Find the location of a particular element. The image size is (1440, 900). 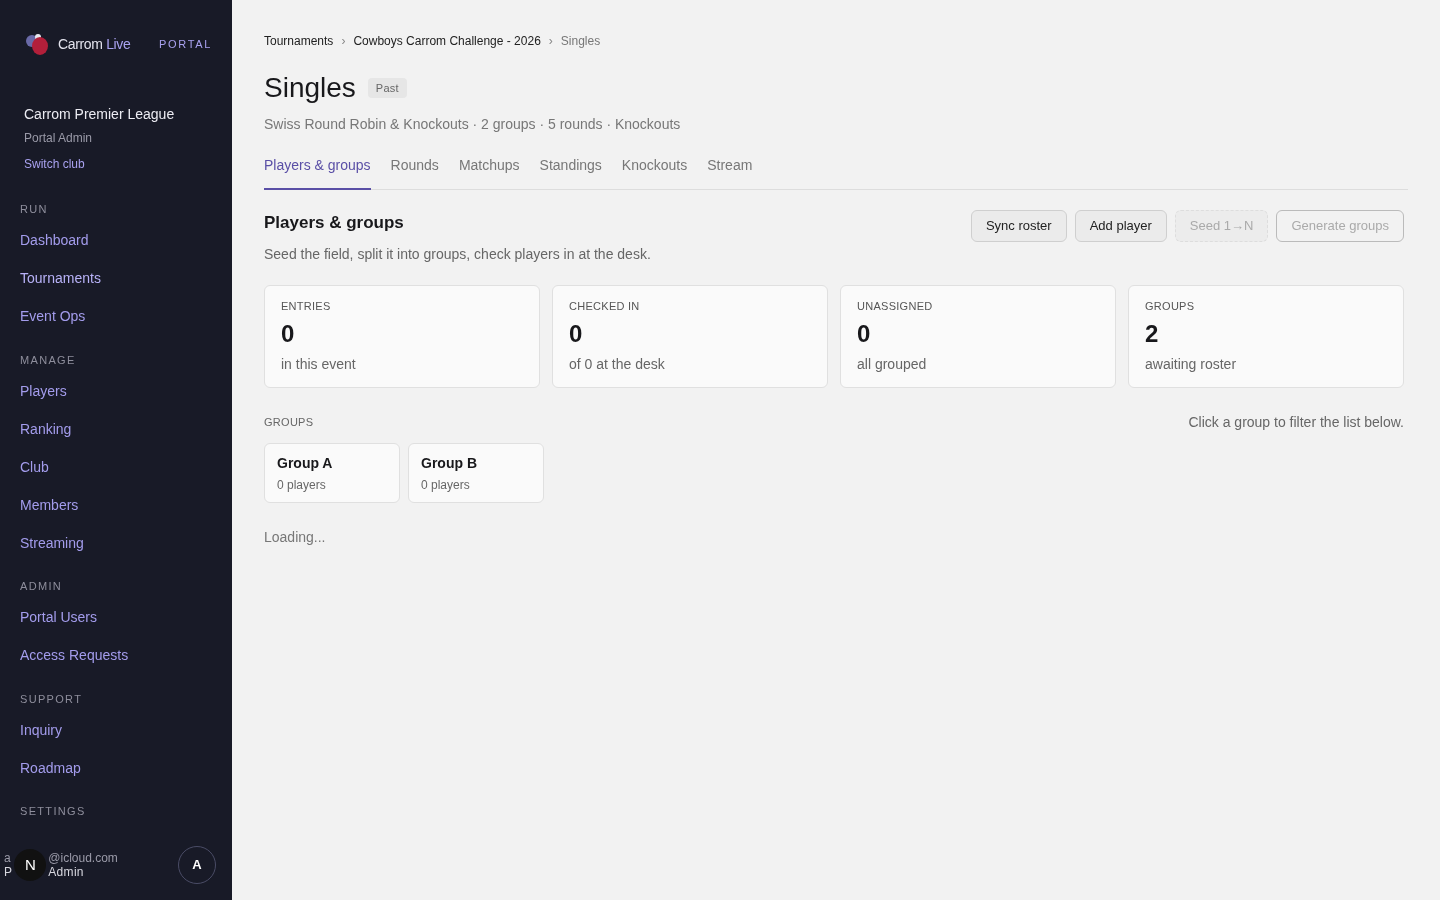

stat-label: CHECKED IN is located at coordinates (605, 306).